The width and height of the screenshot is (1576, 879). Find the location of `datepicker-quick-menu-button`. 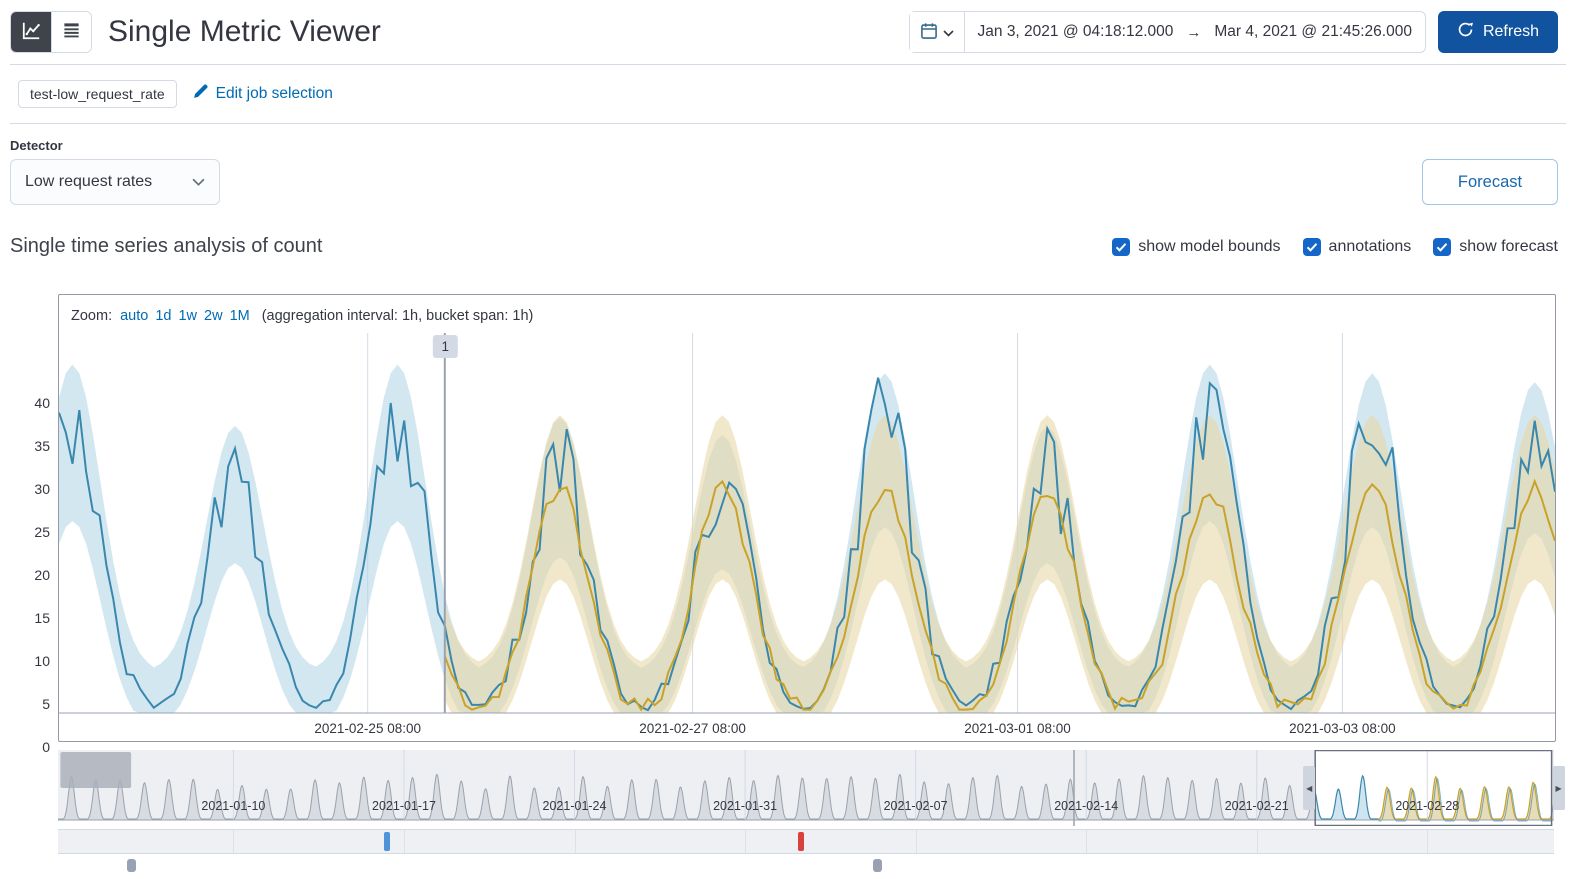

datepicker-quick-menu-button is located at coordinates (937, 32).